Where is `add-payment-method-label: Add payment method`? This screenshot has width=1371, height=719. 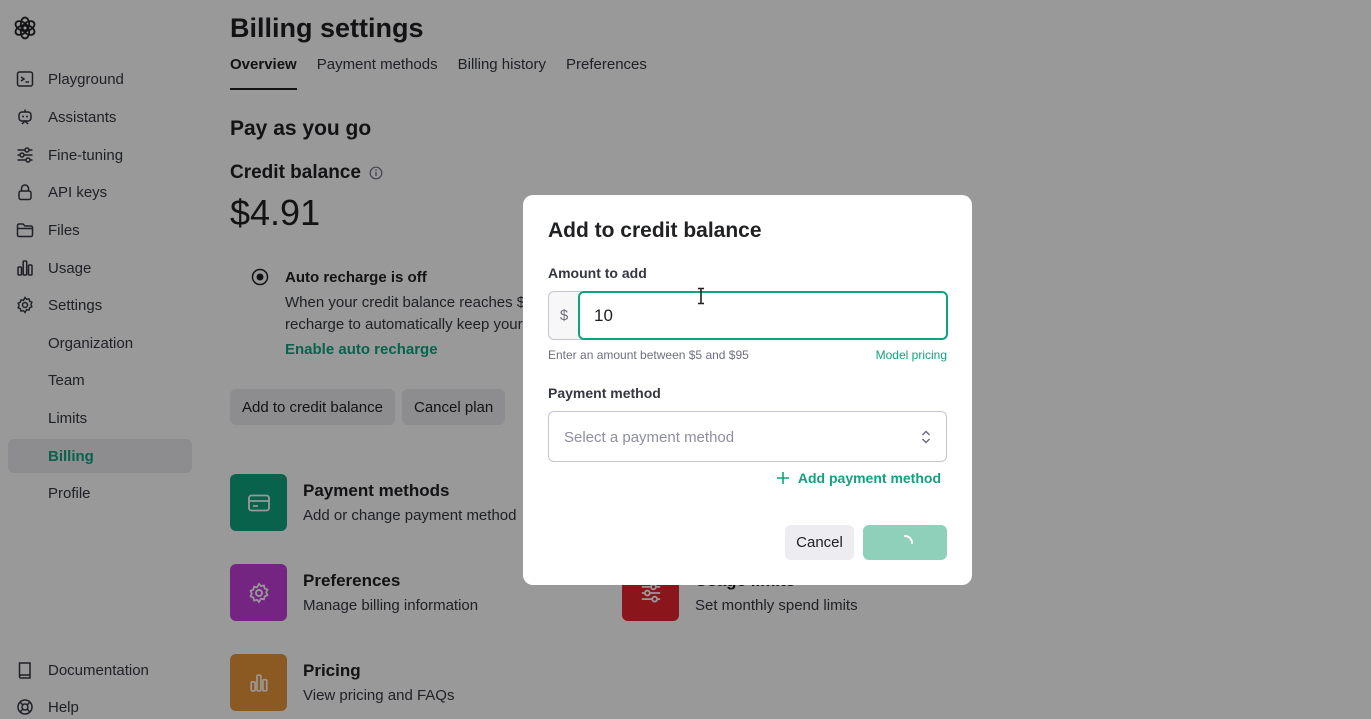
add-payment-method-label: Add payment method is located at coordinates (869, 478).